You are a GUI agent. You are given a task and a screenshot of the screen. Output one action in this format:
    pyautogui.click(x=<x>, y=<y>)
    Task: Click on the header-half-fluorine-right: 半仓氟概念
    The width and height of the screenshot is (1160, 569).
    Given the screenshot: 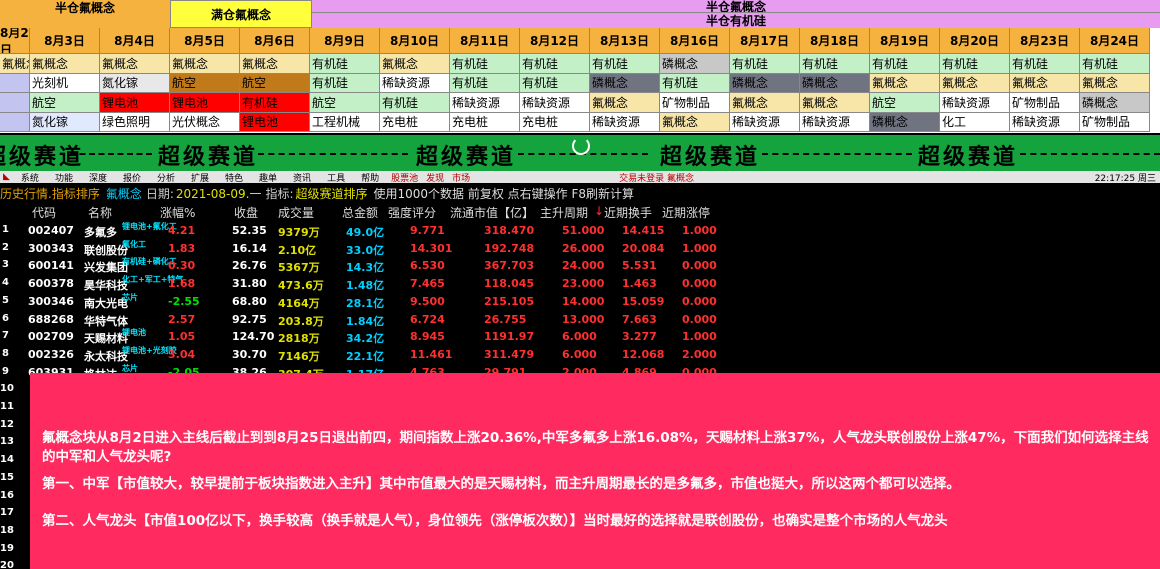 What is the action you would take?
    pyautogui.click(x=736, y=6)
    